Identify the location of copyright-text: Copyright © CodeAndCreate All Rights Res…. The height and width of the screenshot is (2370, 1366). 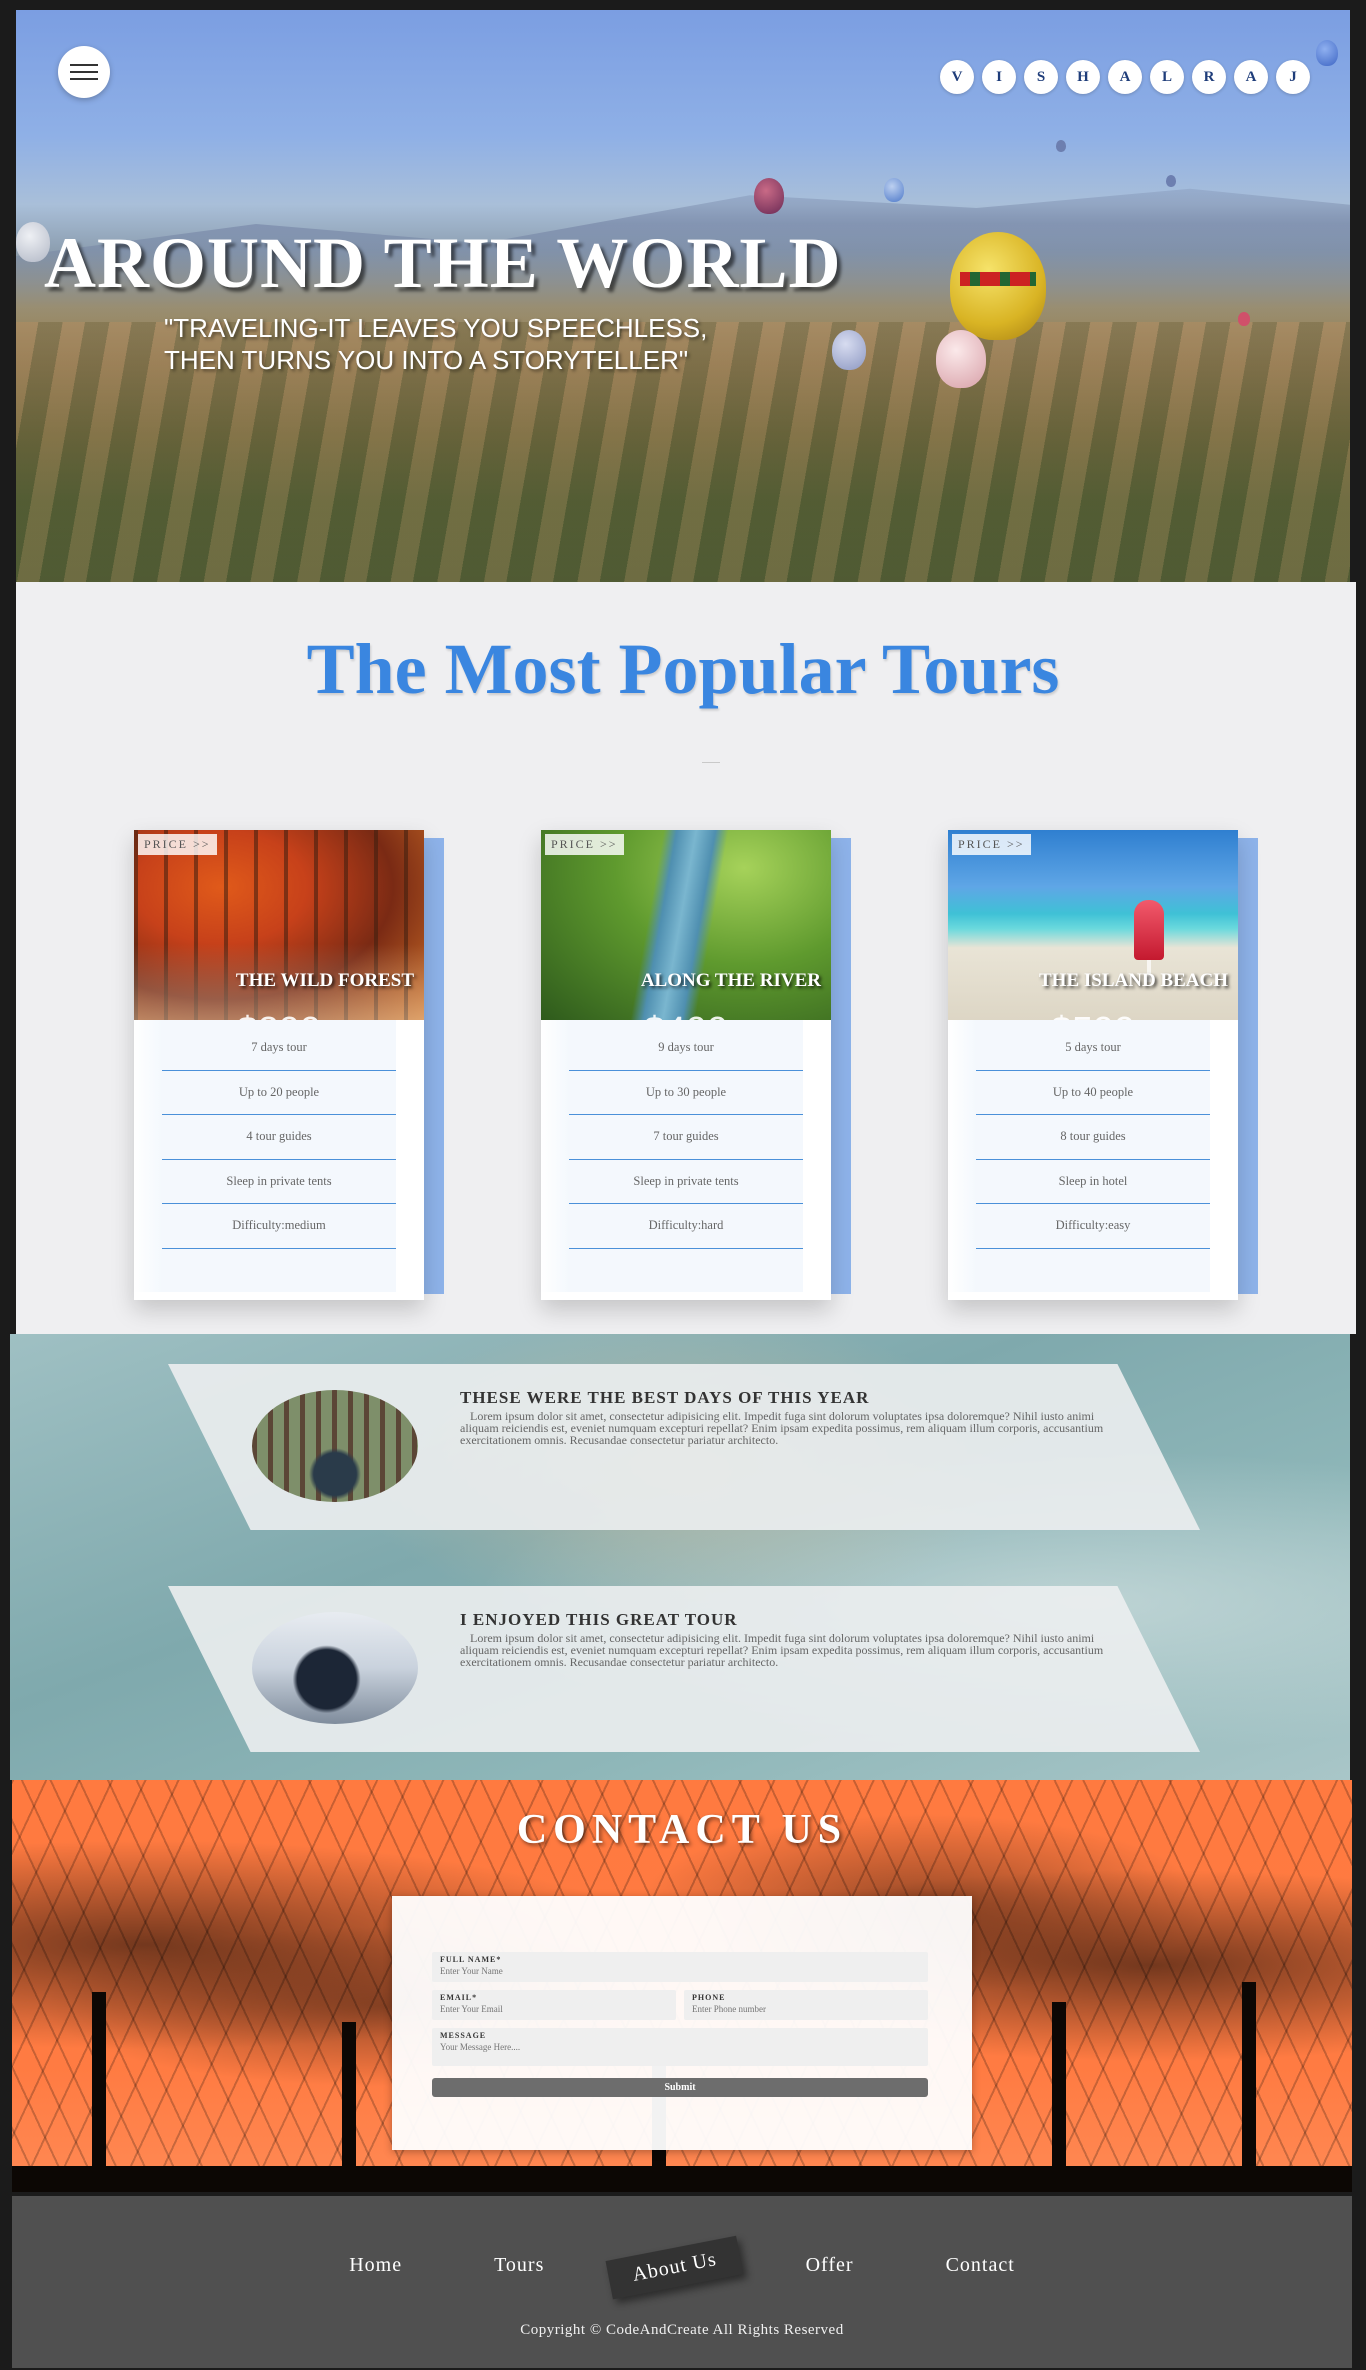
(682, 2330).